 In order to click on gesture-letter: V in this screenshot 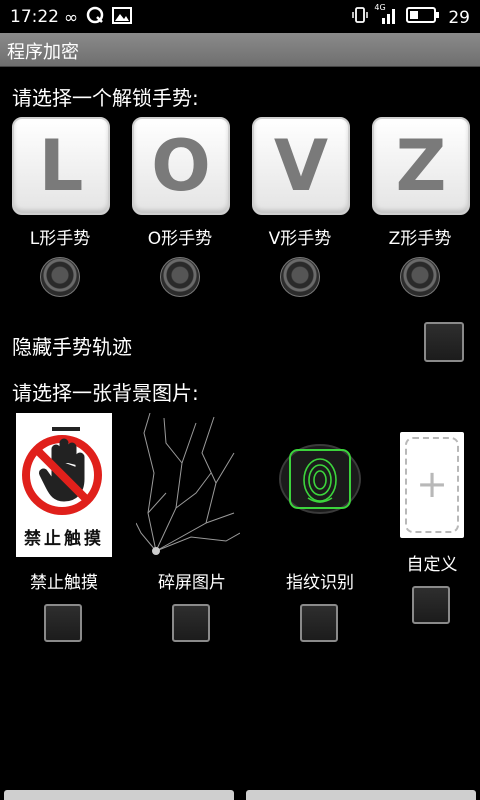, I will do `click(301, 166)`.